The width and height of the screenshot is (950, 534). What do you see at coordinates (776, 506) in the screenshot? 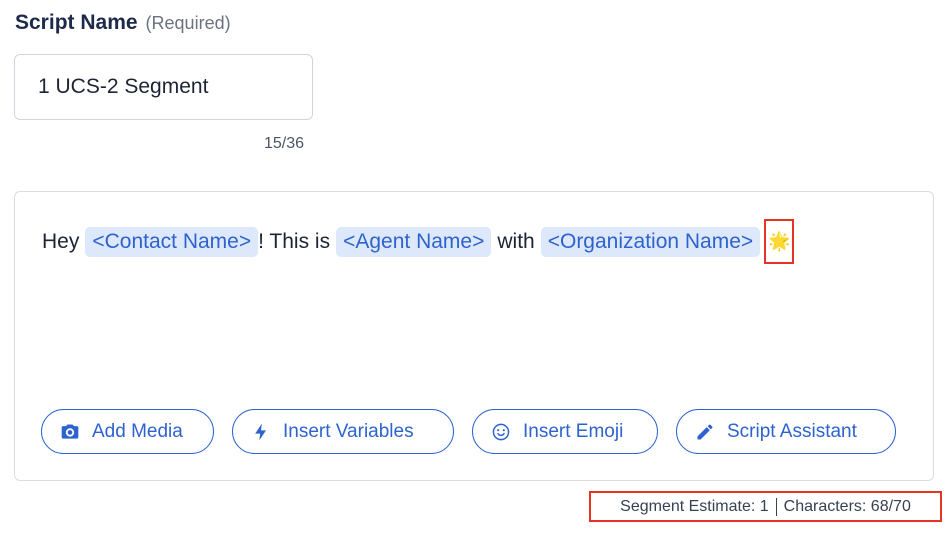
I see `divider` at bounding box center [776, 506].